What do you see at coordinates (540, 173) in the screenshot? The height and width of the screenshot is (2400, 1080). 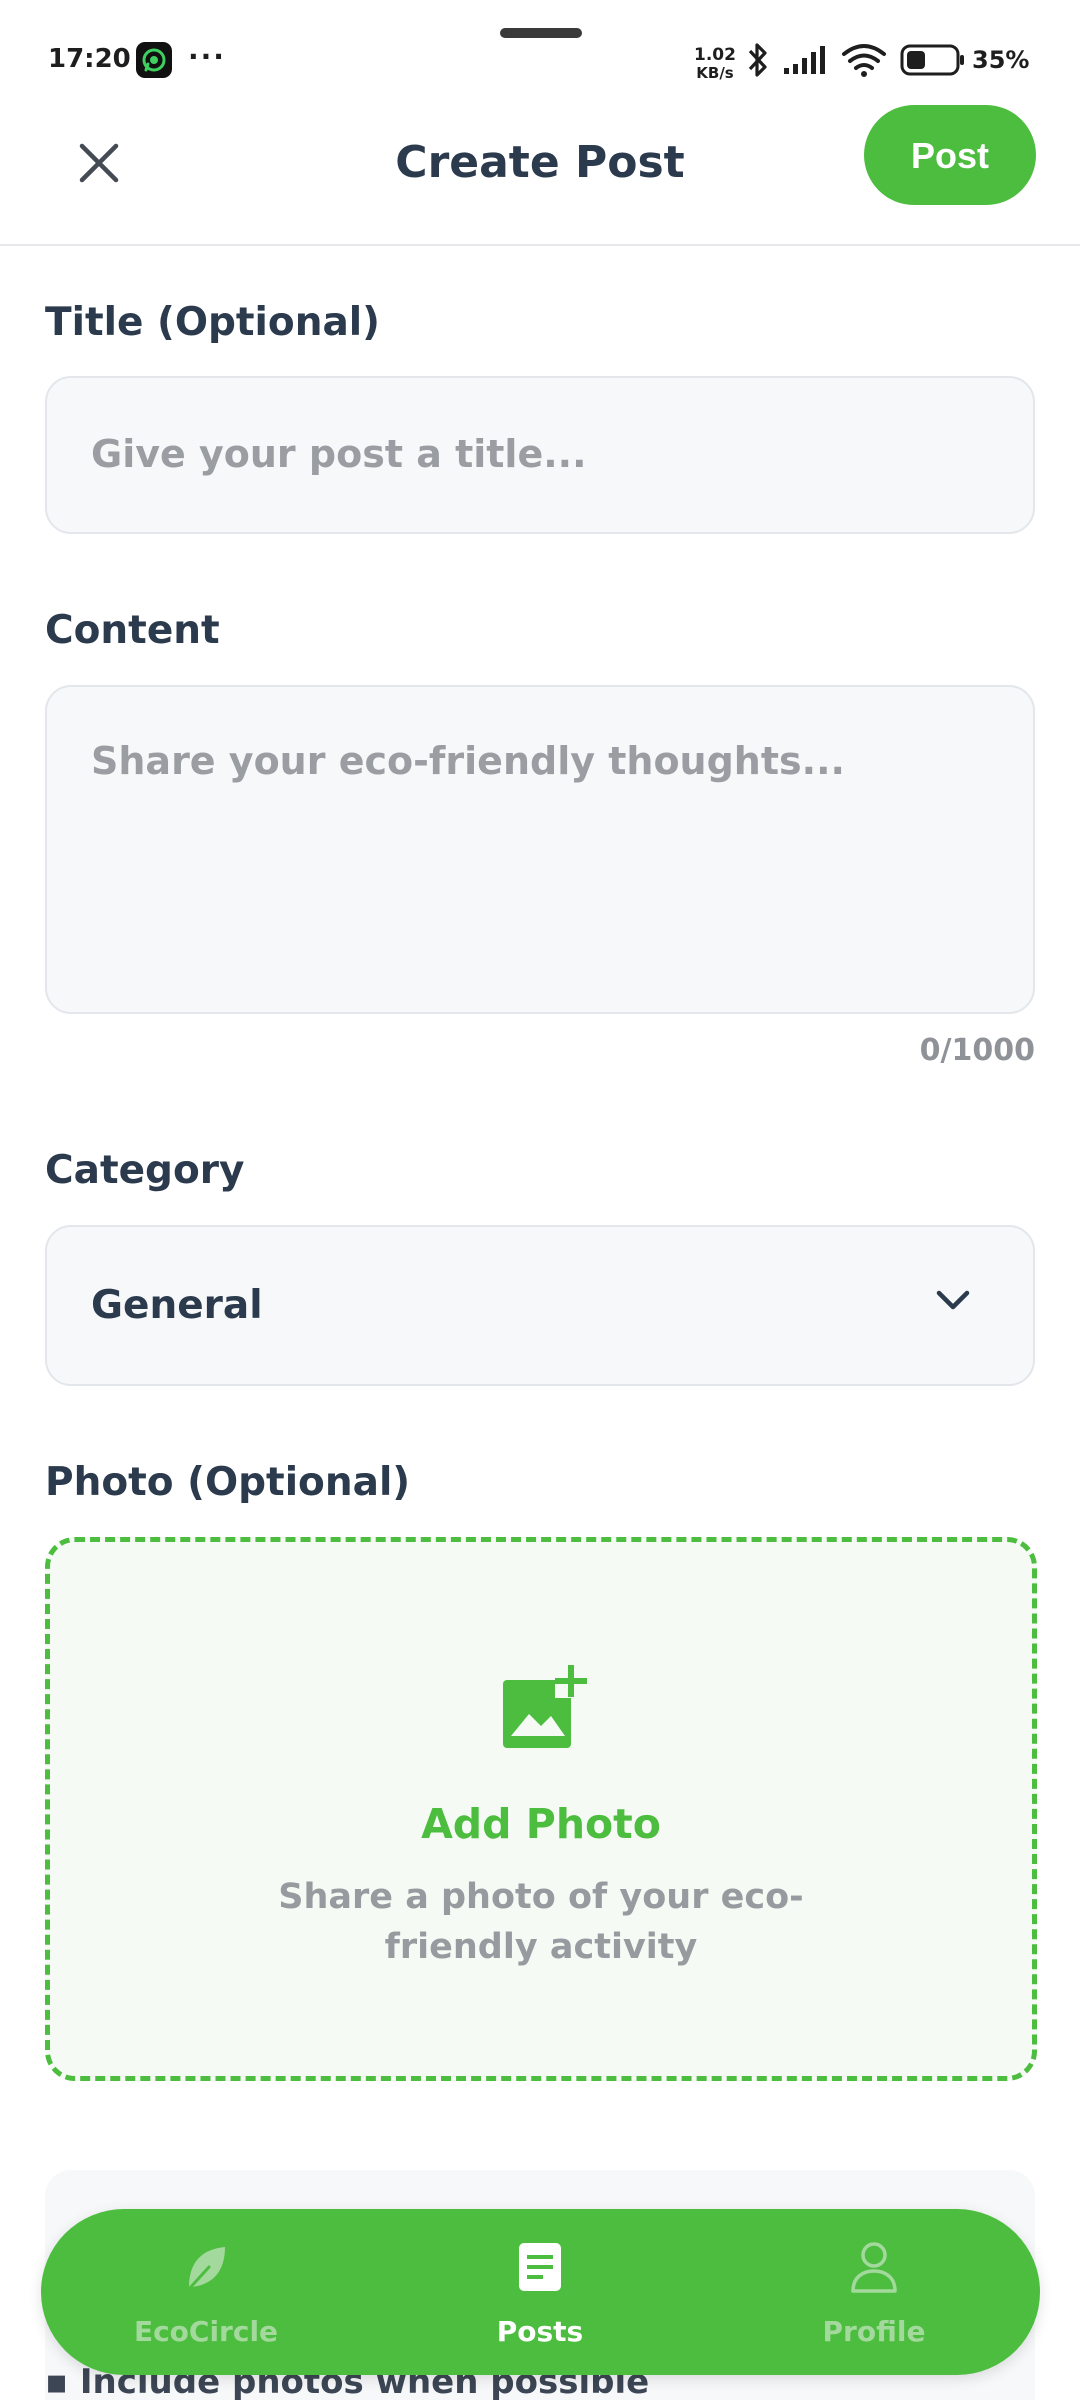 I see `app-header: Create Post Post` at bounding box center [540, 173].